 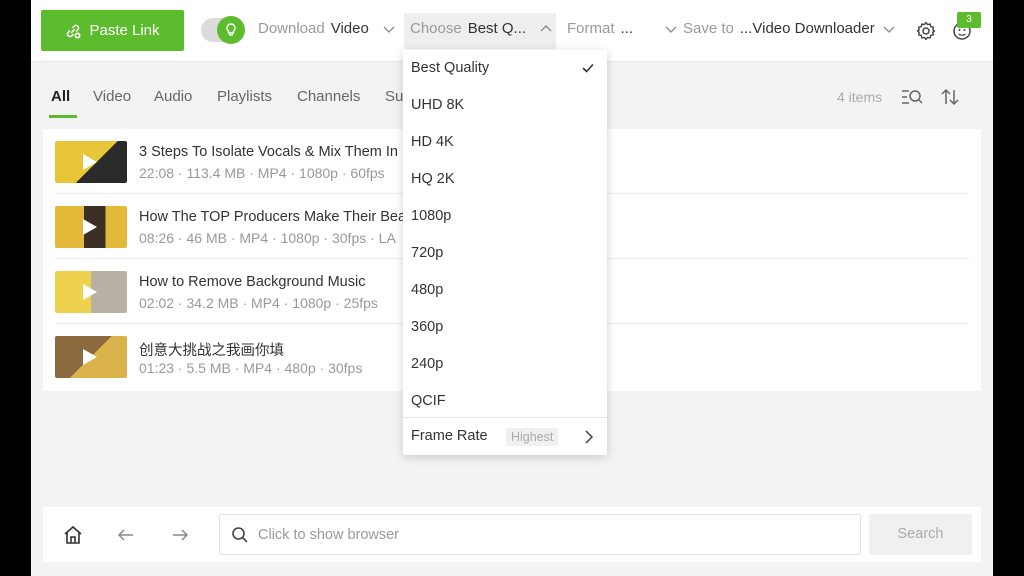 What do you see at coordinates (546, 29) in the screenshot?
I see `chevron-up-icon` at bounding box center [546, 29].